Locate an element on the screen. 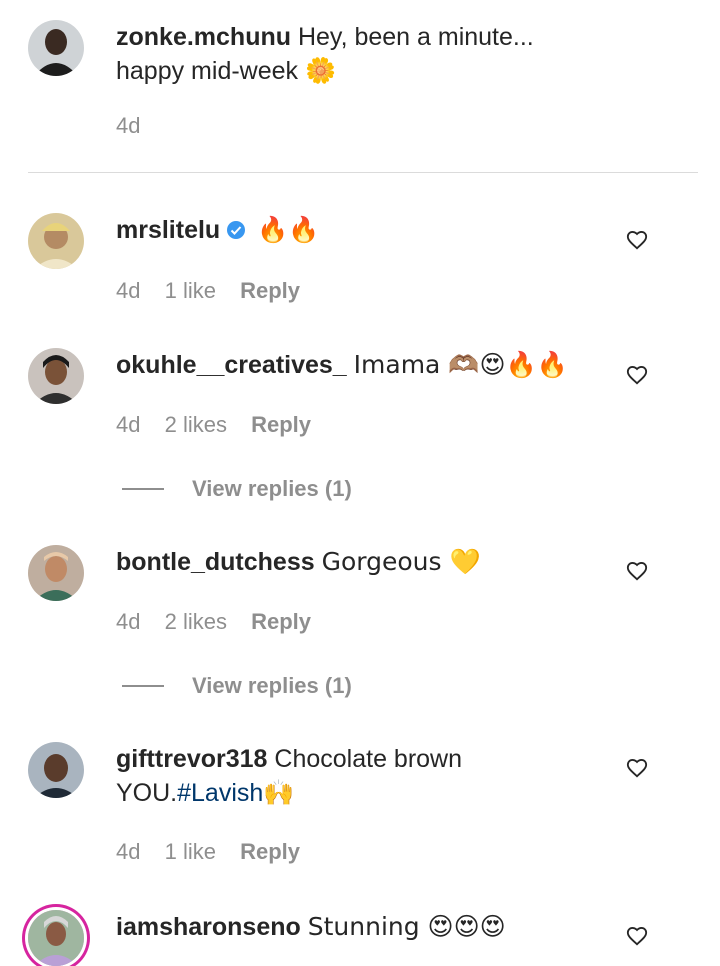  comment-username: mrslitelu is located at coordinates (168, 230).